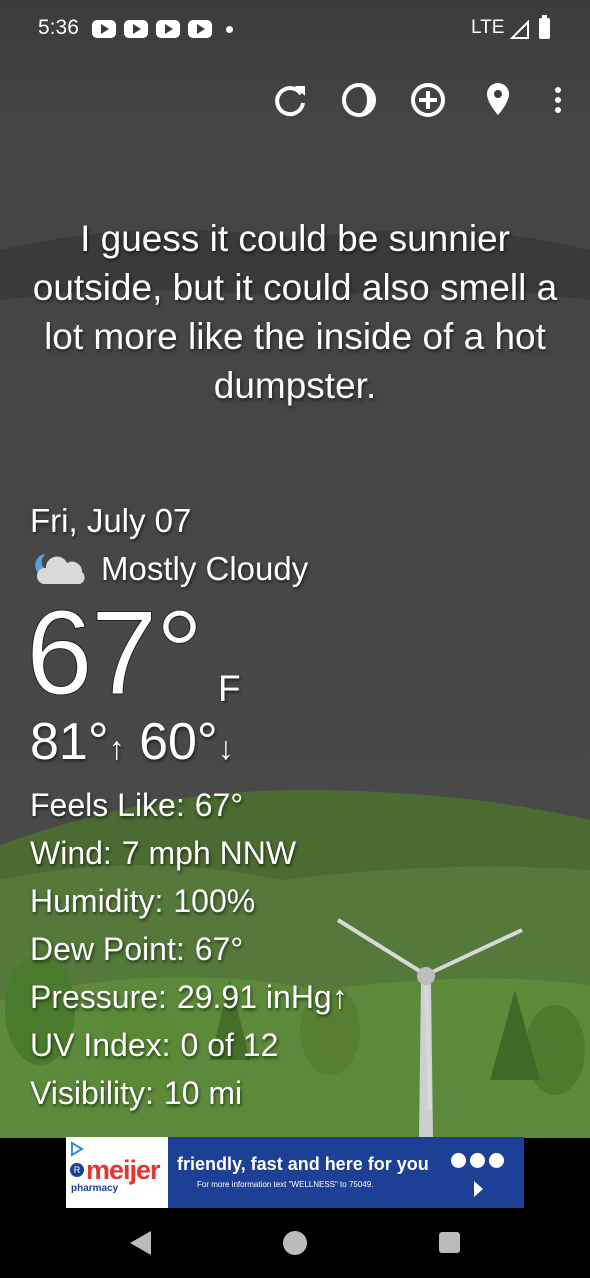 The width and height of the screenshot is (590, 1278). What do you see at coordinates (449, 1242) in the screenshot?
I see `recent-apps-button` at bounding box center [449, 1242].